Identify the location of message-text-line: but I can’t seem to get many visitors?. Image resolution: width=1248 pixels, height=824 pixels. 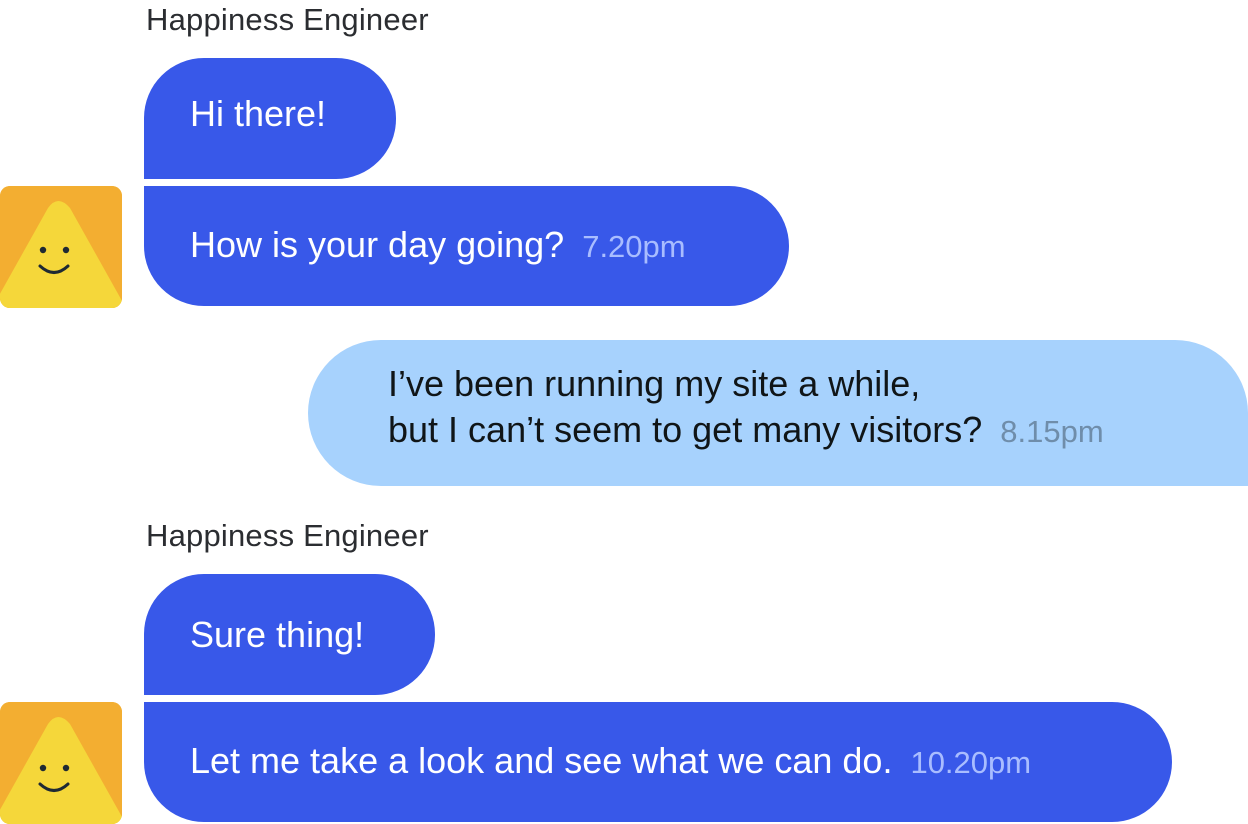
(685, 429).